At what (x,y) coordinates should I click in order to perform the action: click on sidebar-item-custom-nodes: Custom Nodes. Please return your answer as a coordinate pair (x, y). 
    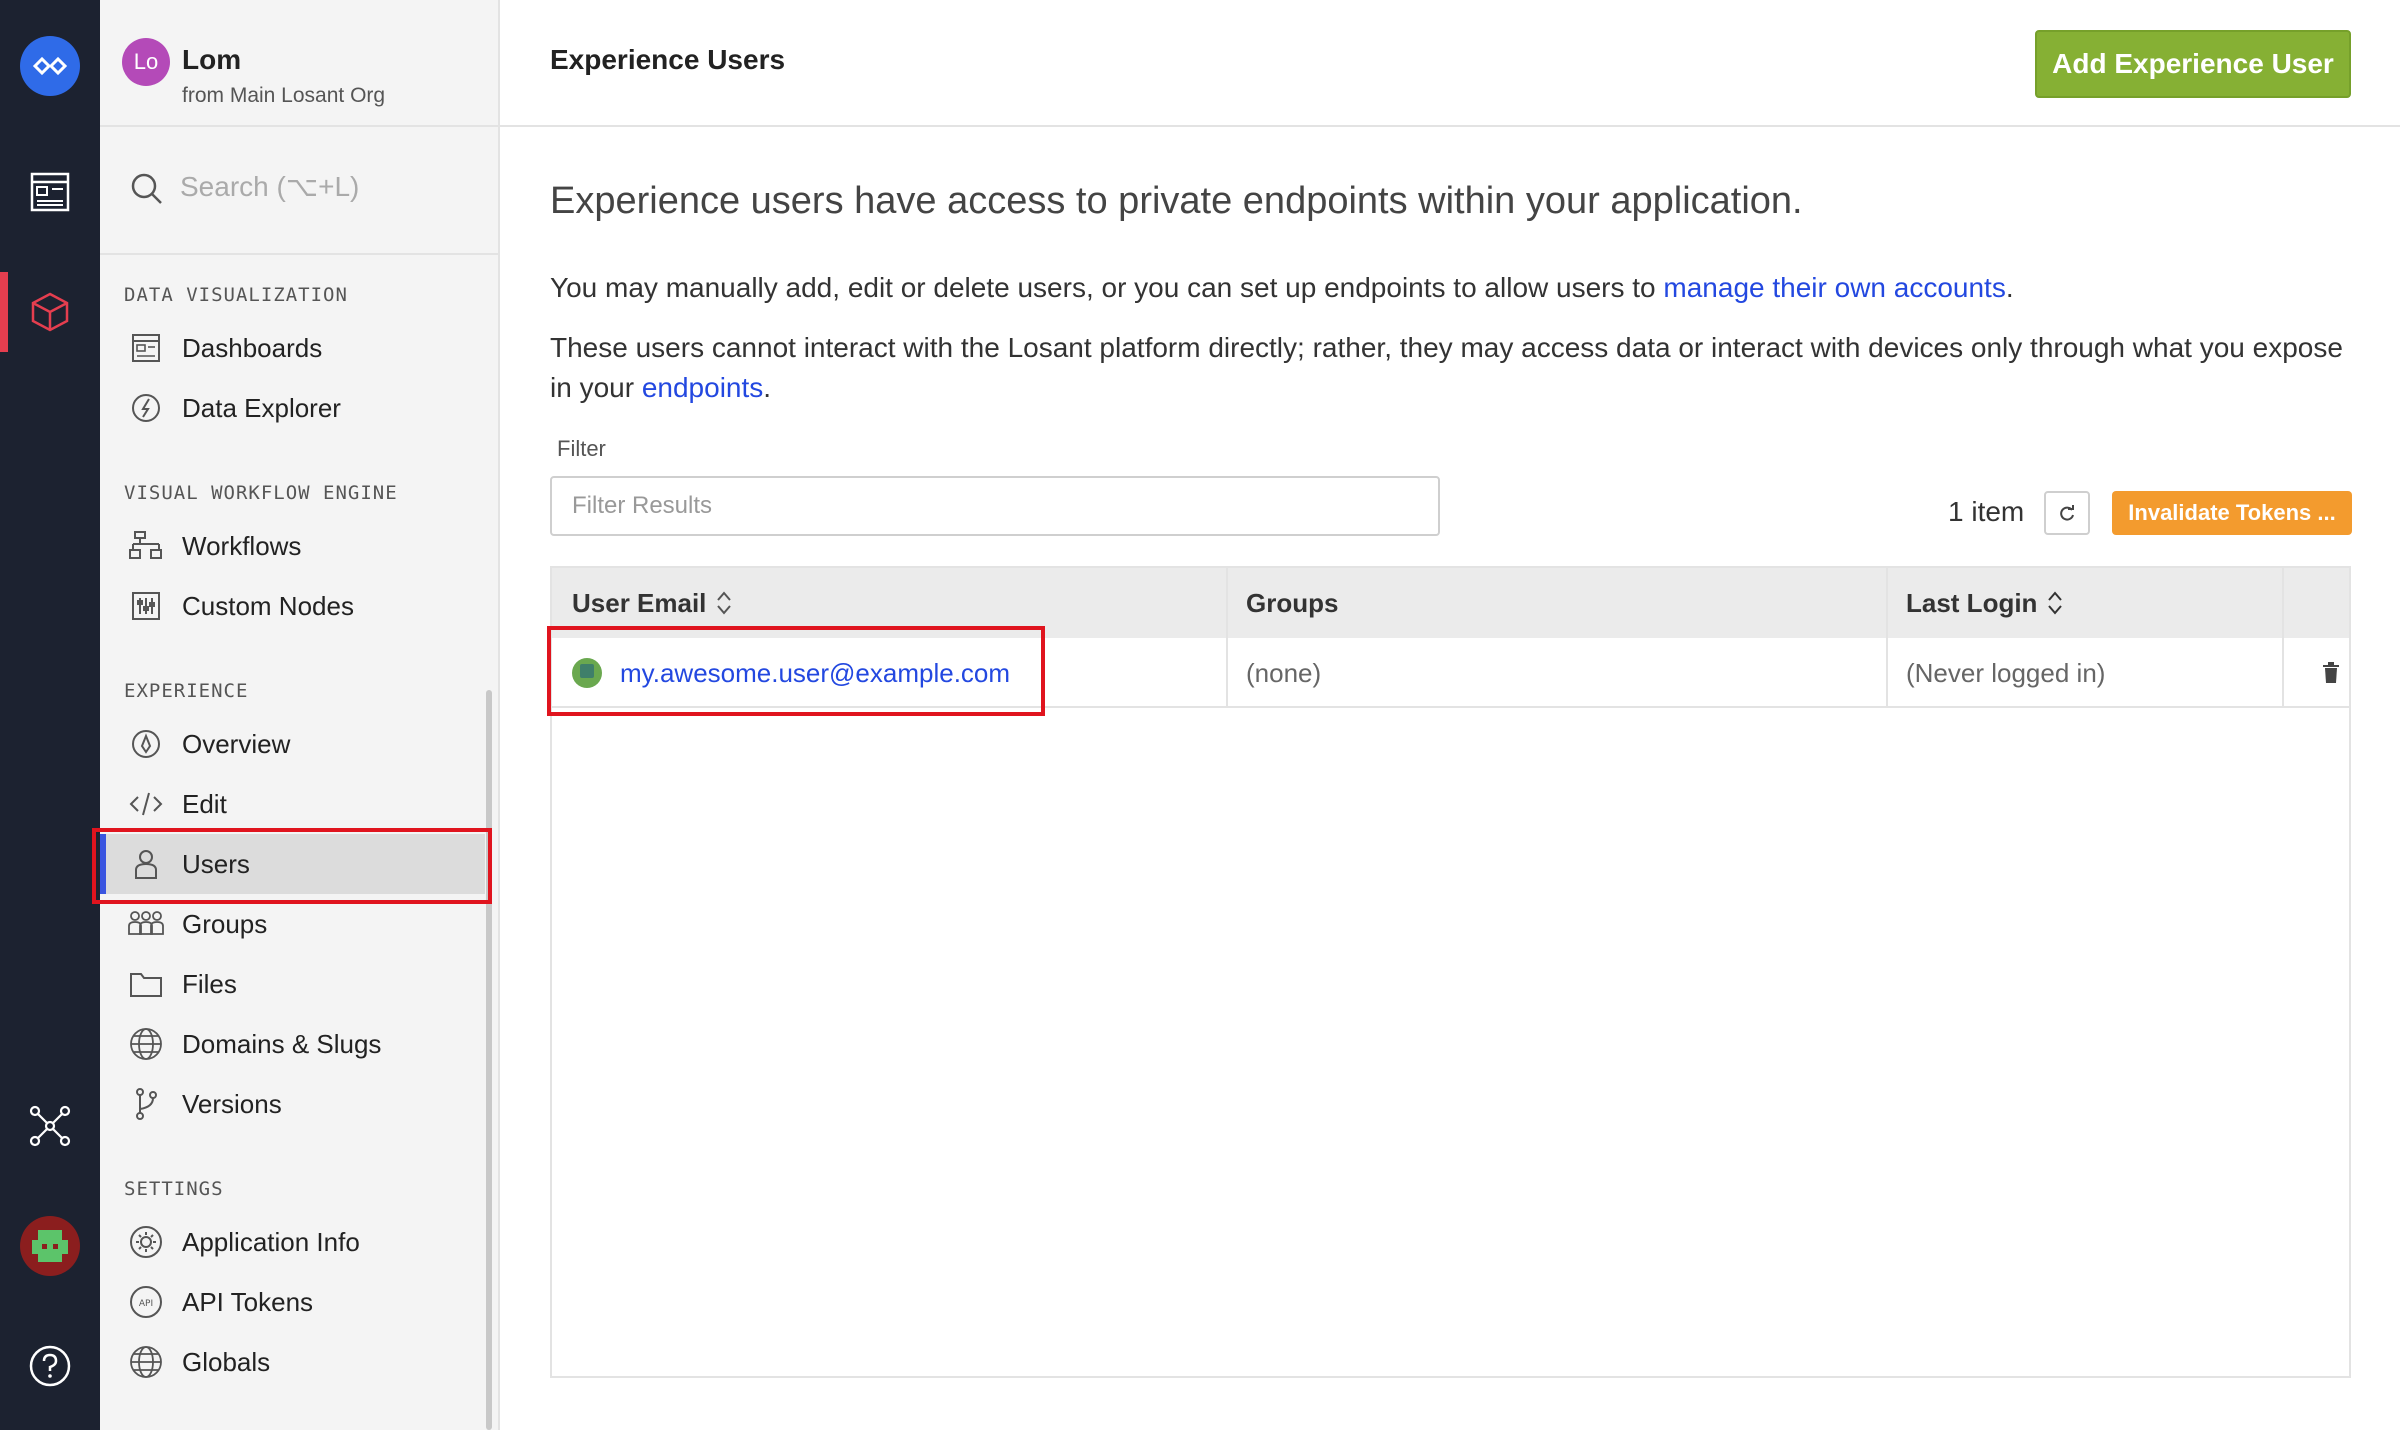
    Looking at the image, I should click on (292, 606).